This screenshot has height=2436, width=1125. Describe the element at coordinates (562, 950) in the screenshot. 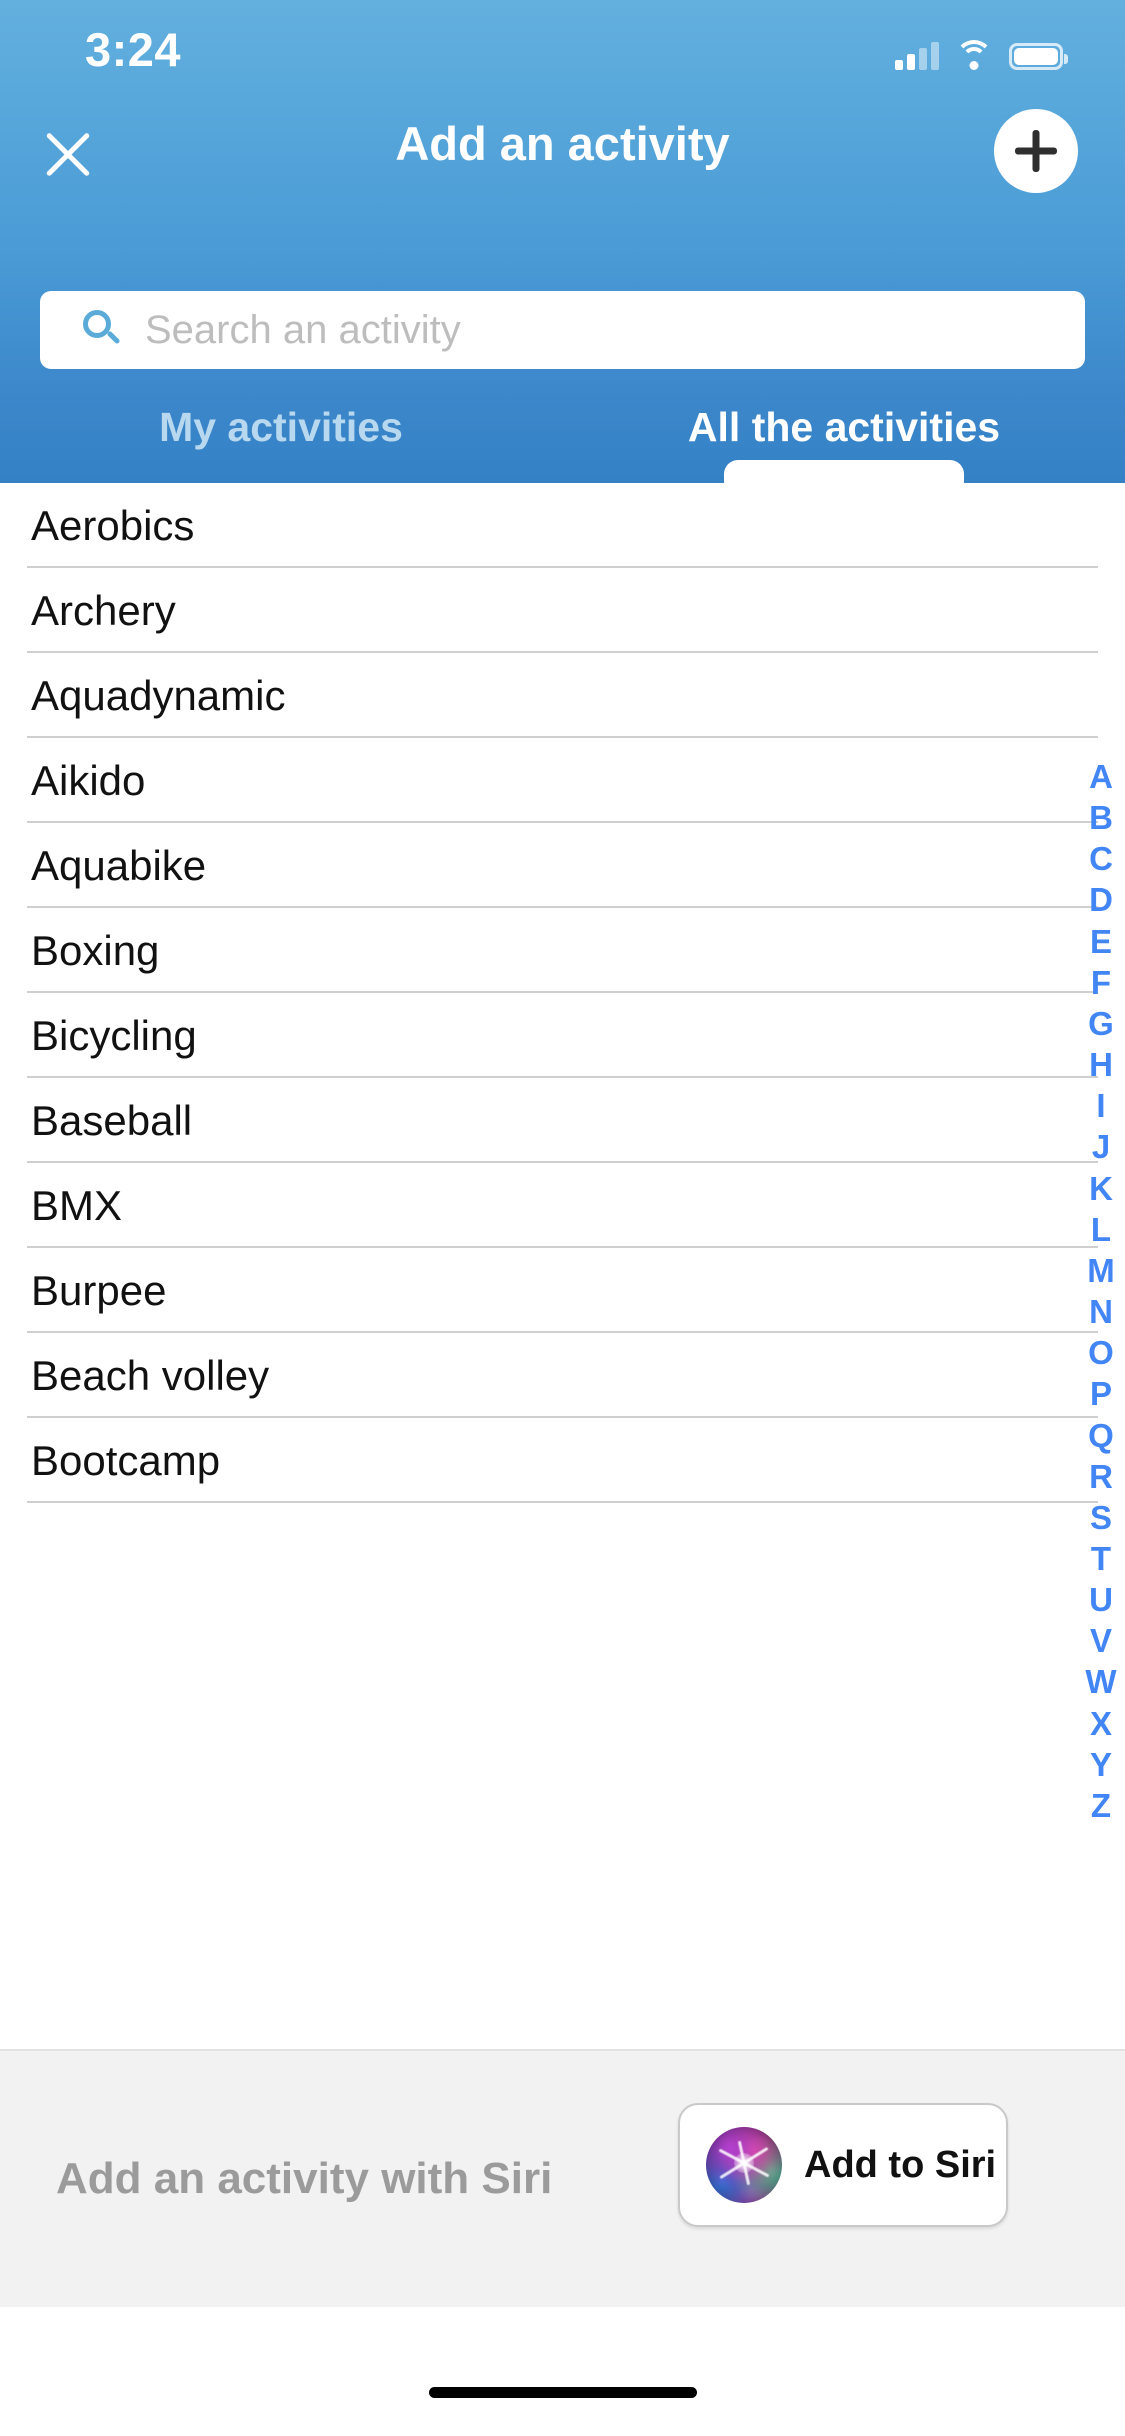

I see `list-item: Boxing` at that location.